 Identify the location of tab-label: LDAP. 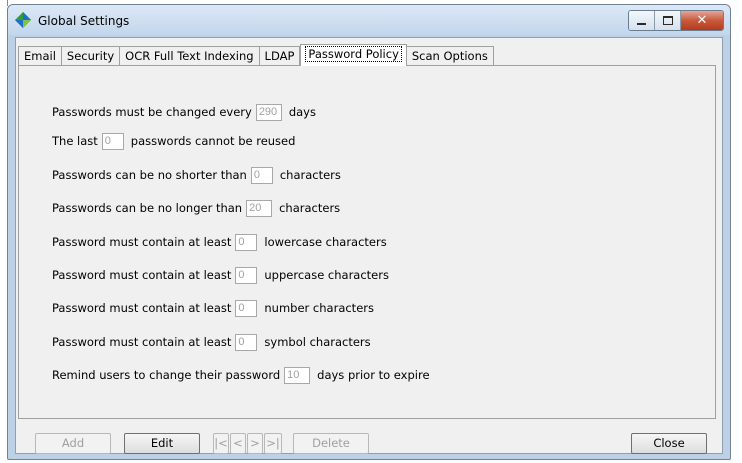
(279, 56).